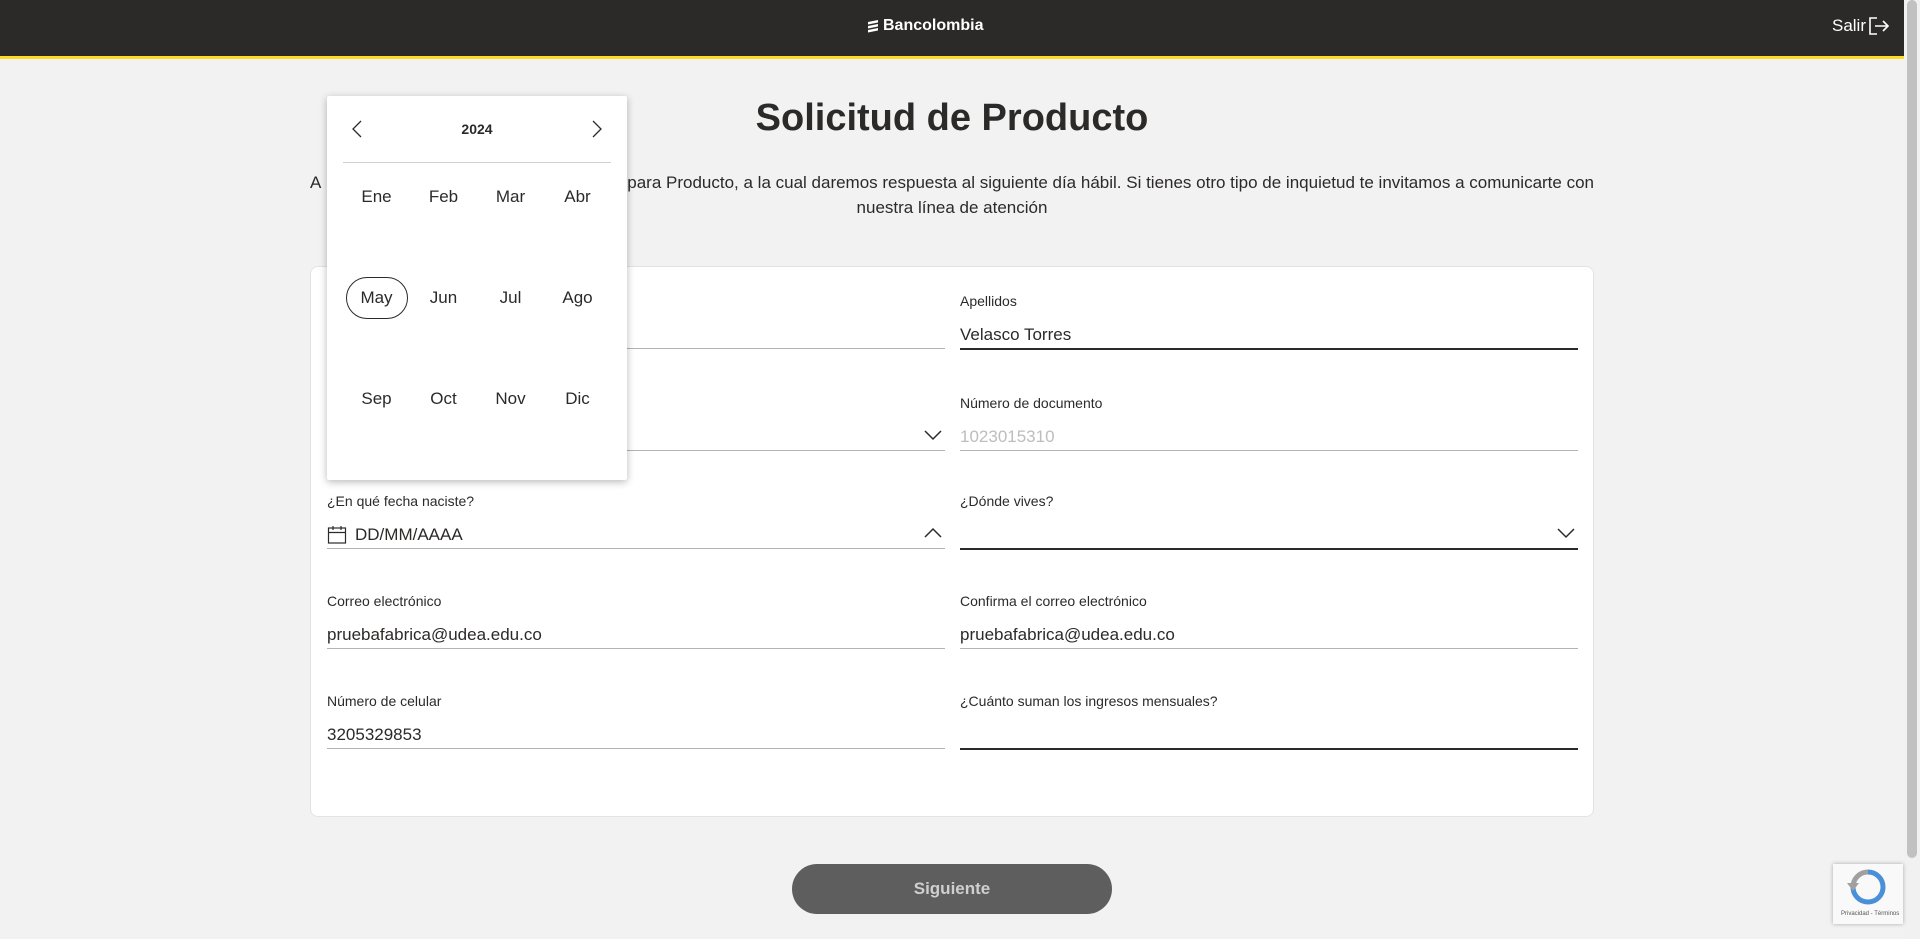 Image resolution: width=1920 pixels, height=939 pixels. I want to click on recaptcha-badge: Privacidad - Términos, so click(1868, 894).